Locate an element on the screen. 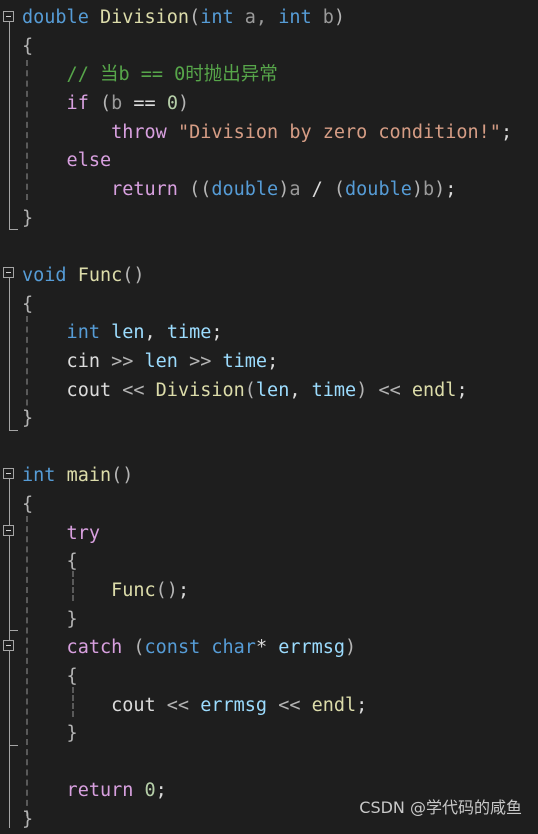 Image resolution: width=538 pixels, height=834 pixels. code-line: Func(); is located at coordinates (105, 590).